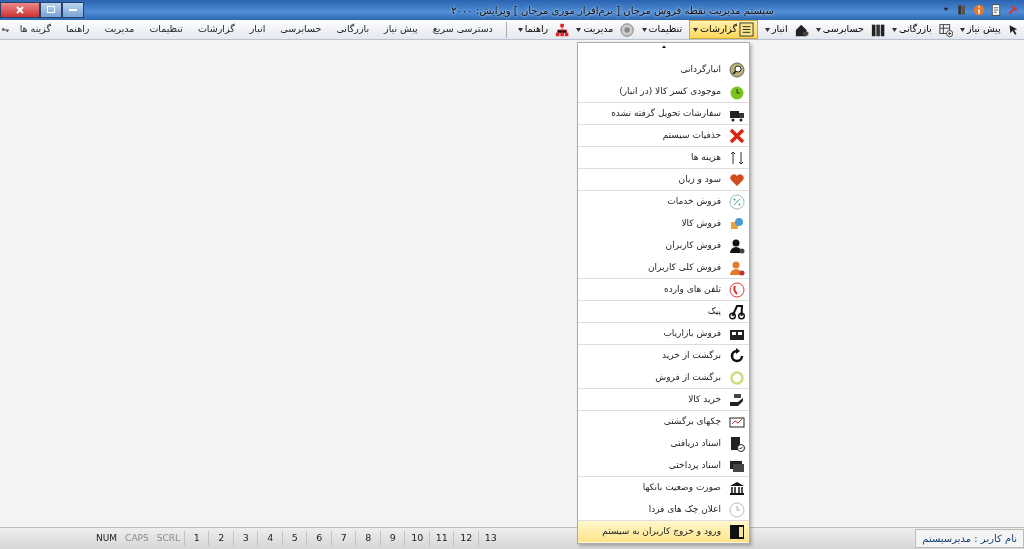 Image resolution: width=1024 pixels, height=549 pixels. Describe the element at coordinates (196, 538) in the screenshot. I see `status-panel: 1` at that location.